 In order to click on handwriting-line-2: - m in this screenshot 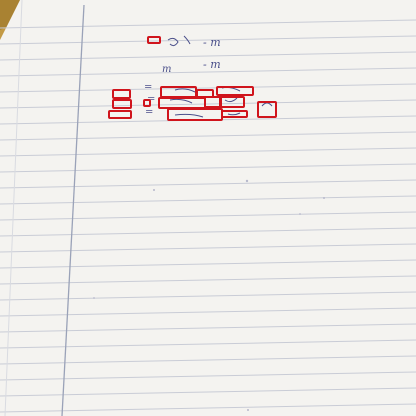, I will do `click(212, 64)`.